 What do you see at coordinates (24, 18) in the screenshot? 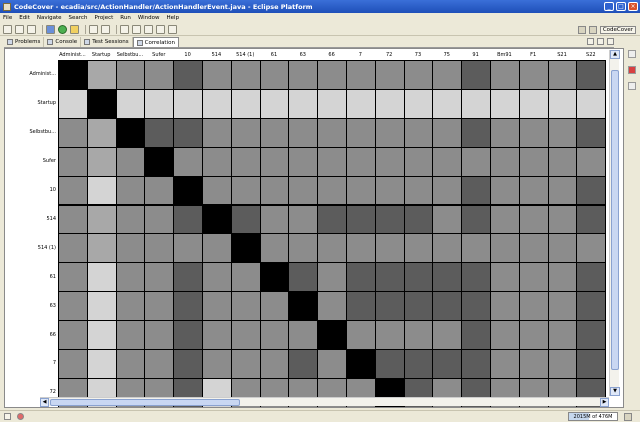
I see `menu-edit: Edit` at bounding box center [24, 18].